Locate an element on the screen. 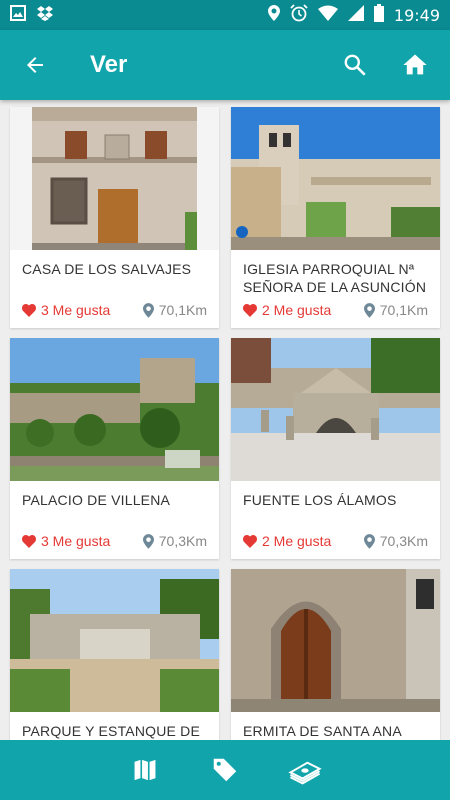 This screenshot has height=800, width=450. home-icon is located at coordinates (415, 64).